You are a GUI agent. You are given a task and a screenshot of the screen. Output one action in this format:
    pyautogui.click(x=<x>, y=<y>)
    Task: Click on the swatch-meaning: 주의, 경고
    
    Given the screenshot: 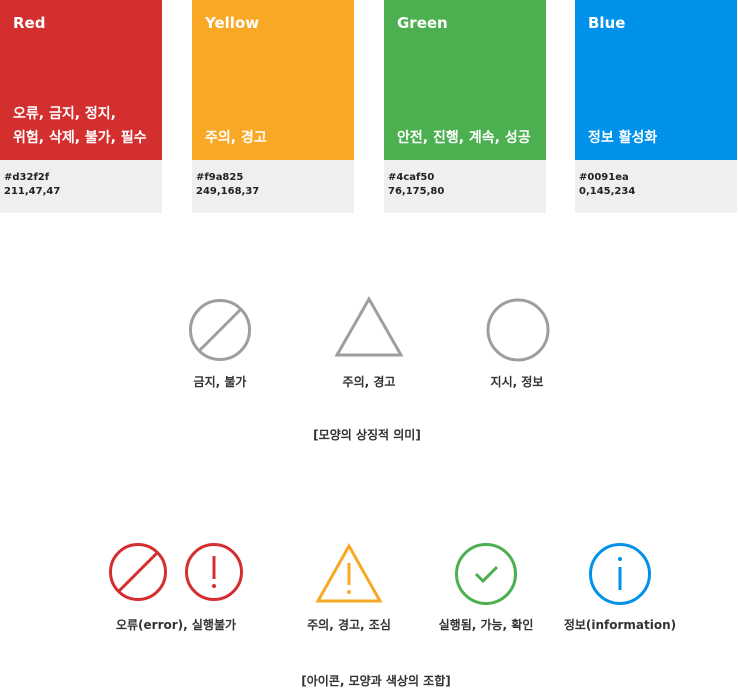 What is the action you would take?
    pyautogui.click(x=236, y=138)
    